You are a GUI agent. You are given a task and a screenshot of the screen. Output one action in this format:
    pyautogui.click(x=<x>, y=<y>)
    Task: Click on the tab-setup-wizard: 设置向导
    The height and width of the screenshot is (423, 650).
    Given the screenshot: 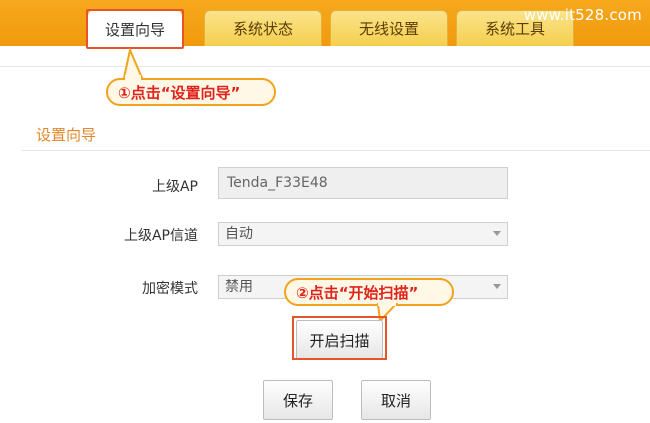 What is the action you would take?
    pyautogui.click(x=135, y=29)
    